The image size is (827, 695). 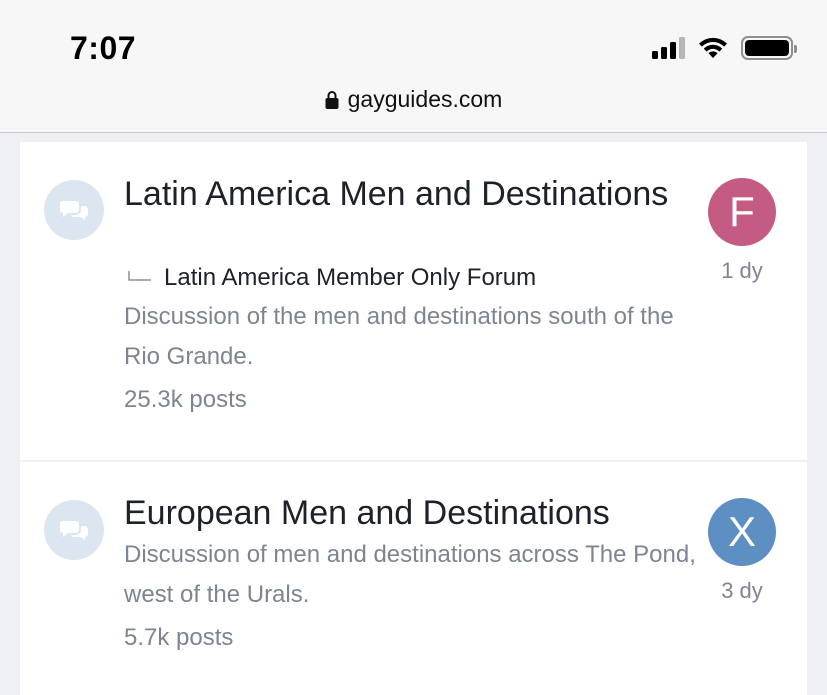 I want to click on last-poster-avatar: F, so click(x=742, y=212).